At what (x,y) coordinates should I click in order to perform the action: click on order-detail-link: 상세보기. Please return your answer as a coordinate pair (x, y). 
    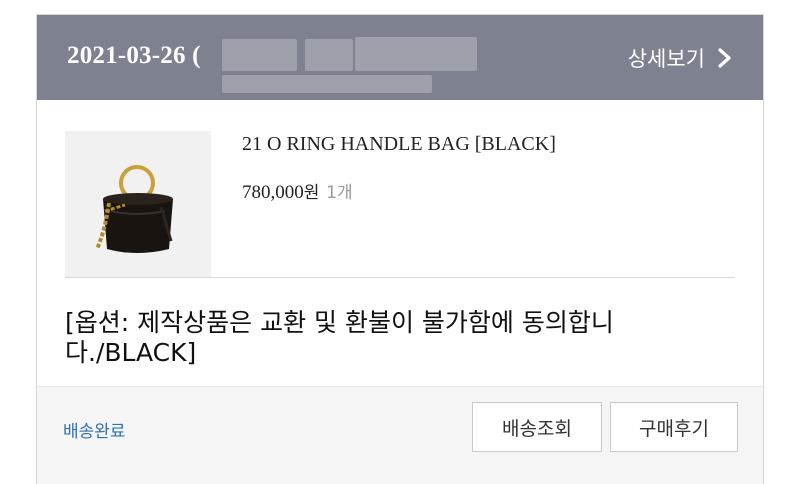
    Looking at the image, I should click on (681, 58).